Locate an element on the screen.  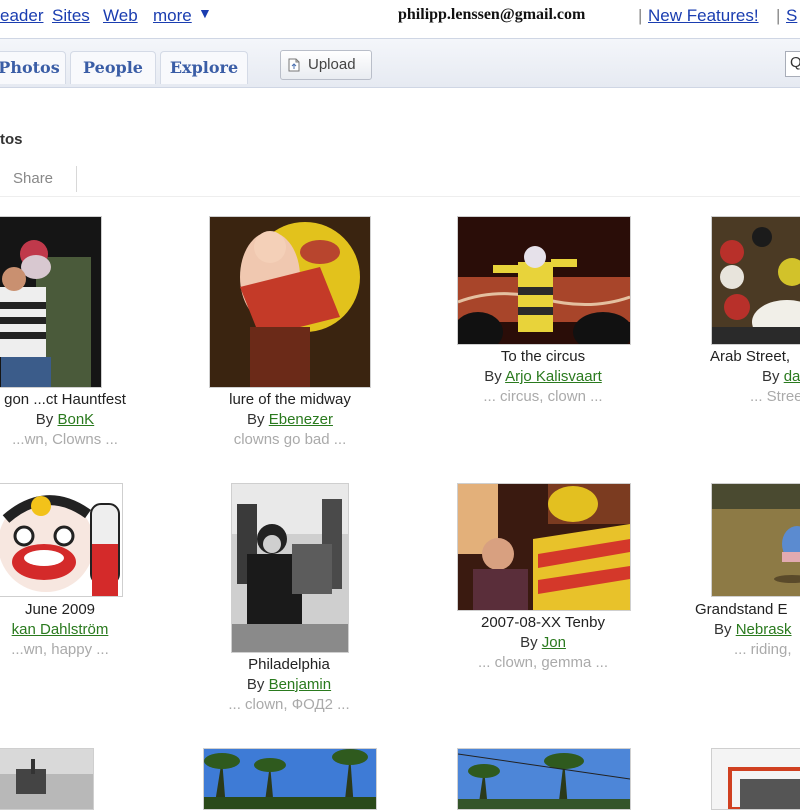
user-email: philipp.lenssen@gmail.com is located at coordinates (492, 14).